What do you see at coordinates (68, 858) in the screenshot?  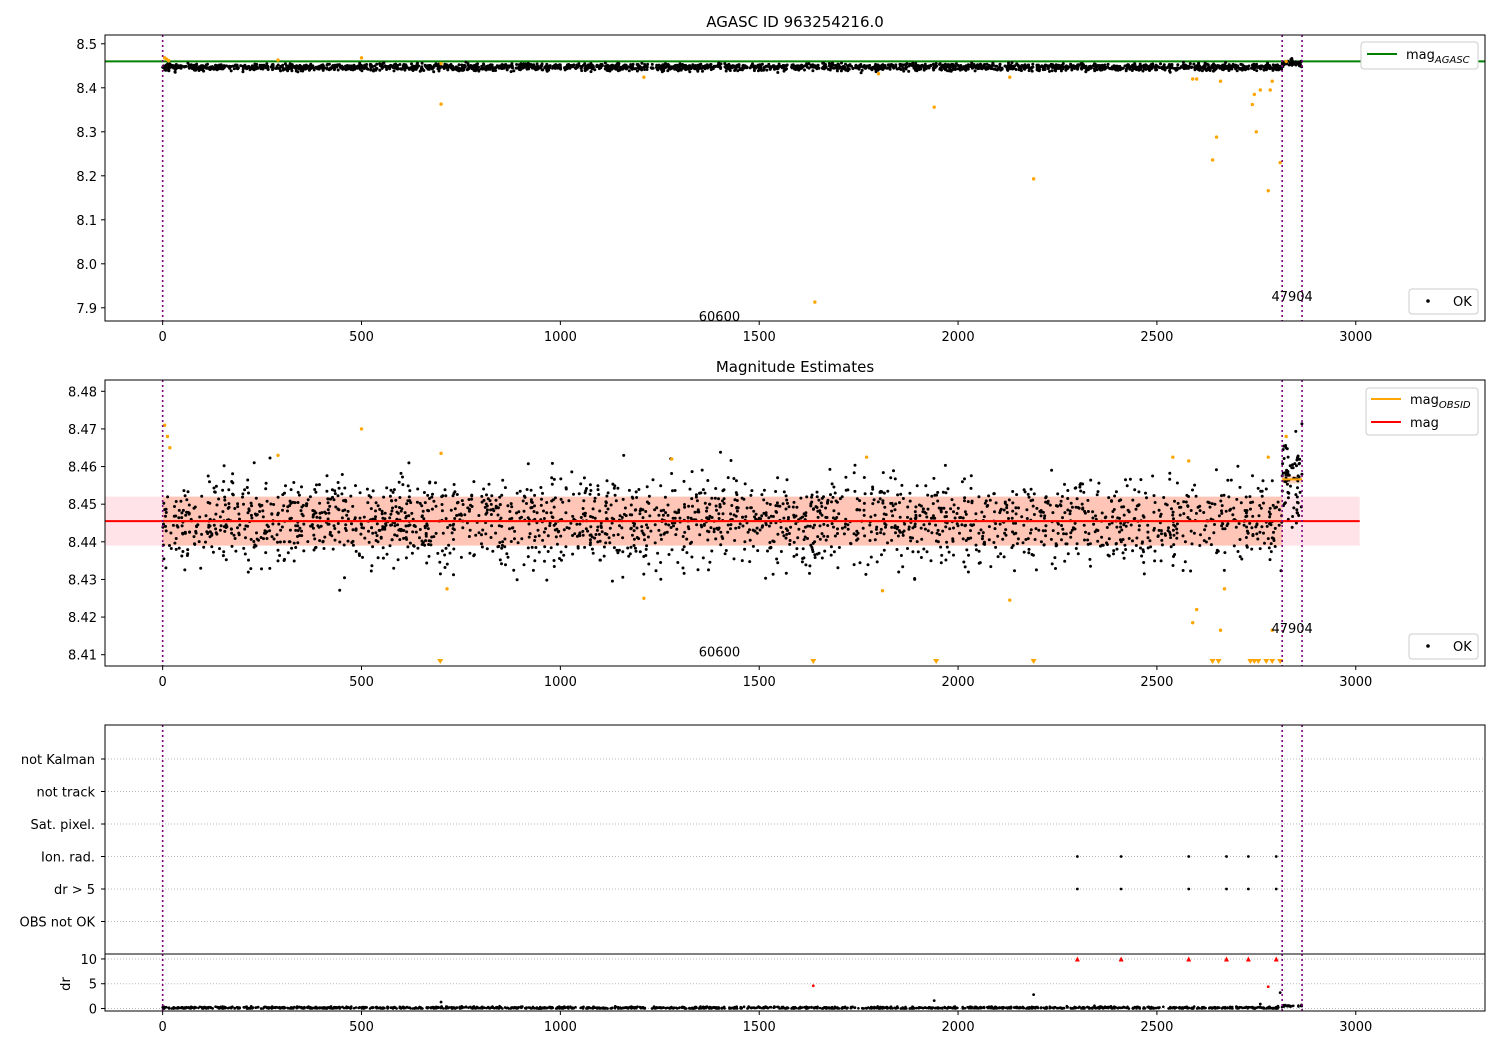 I see `flag-row-label: Ion. rad.` at bounding box center [68, 858].